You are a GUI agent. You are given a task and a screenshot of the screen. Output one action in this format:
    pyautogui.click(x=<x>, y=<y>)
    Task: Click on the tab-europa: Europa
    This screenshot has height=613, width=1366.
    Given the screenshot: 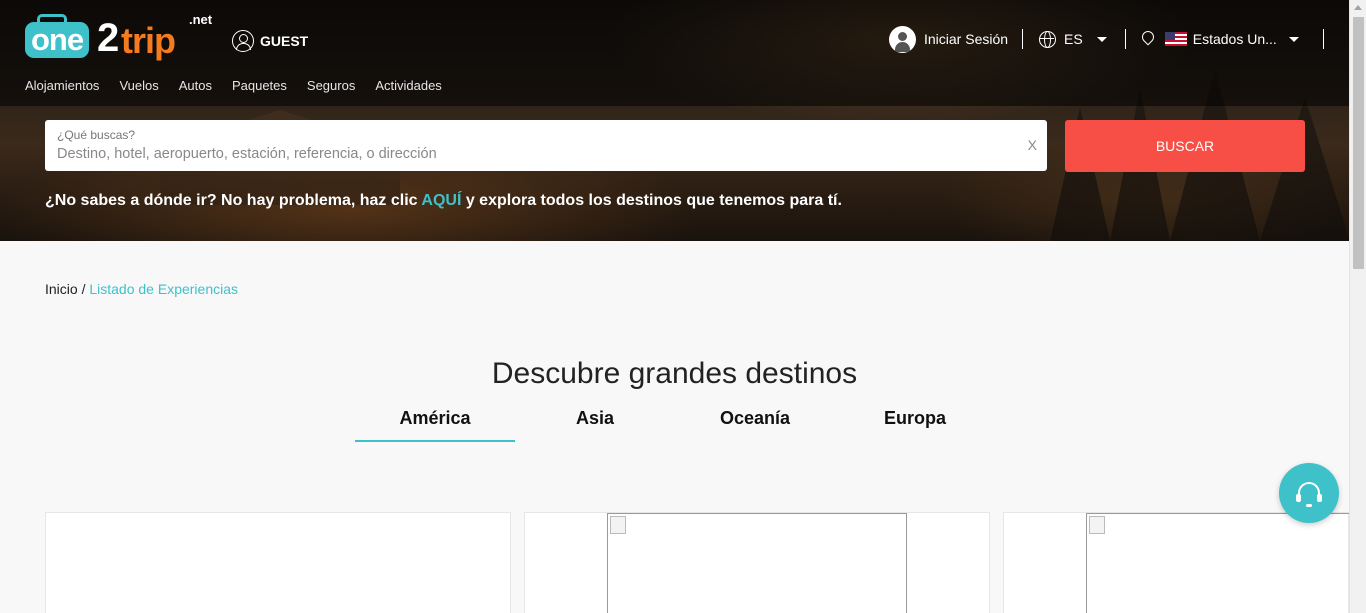 What is the action you would take?
    pyautogui.click(x=915, y=424)
    